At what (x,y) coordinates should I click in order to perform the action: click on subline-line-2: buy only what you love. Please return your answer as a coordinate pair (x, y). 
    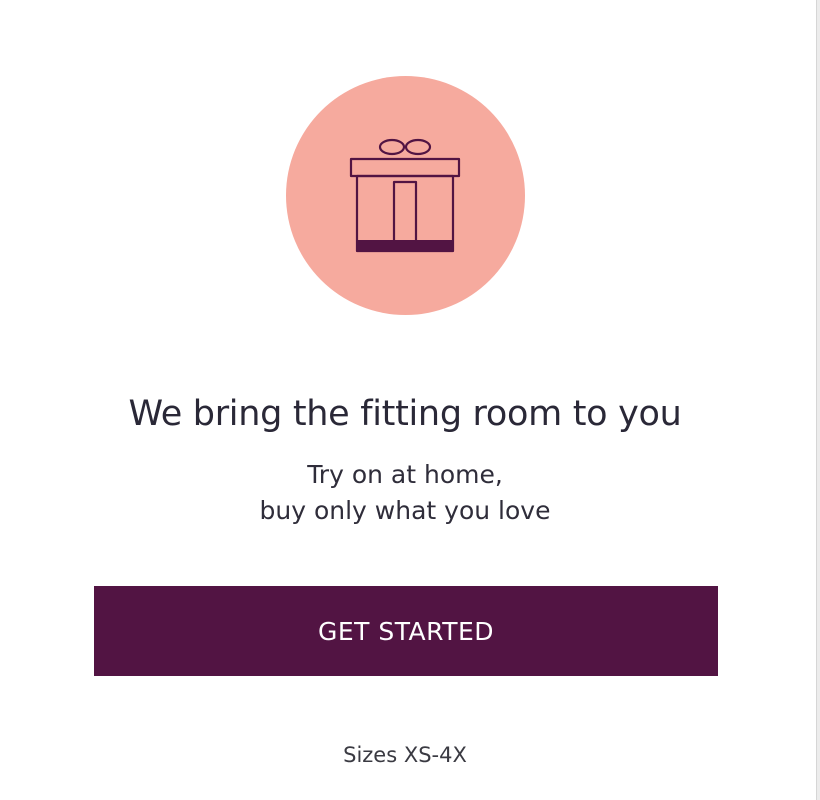
    Looking at the image, I should click on (405, 510).